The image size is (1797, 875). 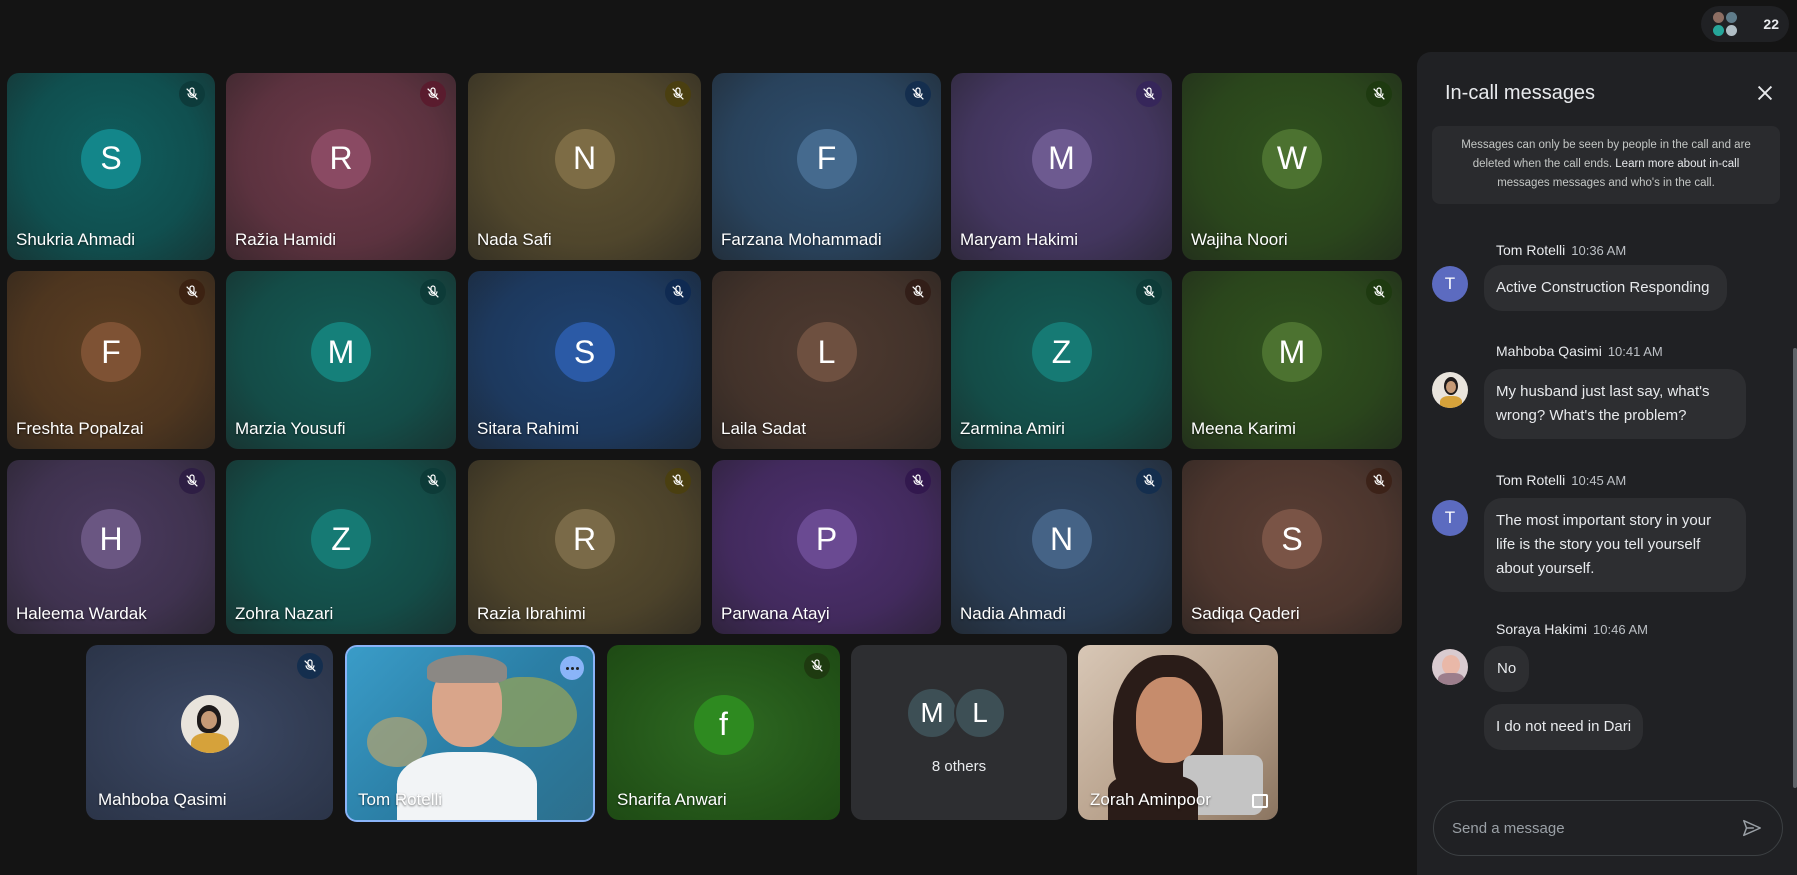 What do you see at coordinates (80, 428) in the screenshot?
I see `participant-name: Freshta Popalzai` at bounding box center [80, 428].